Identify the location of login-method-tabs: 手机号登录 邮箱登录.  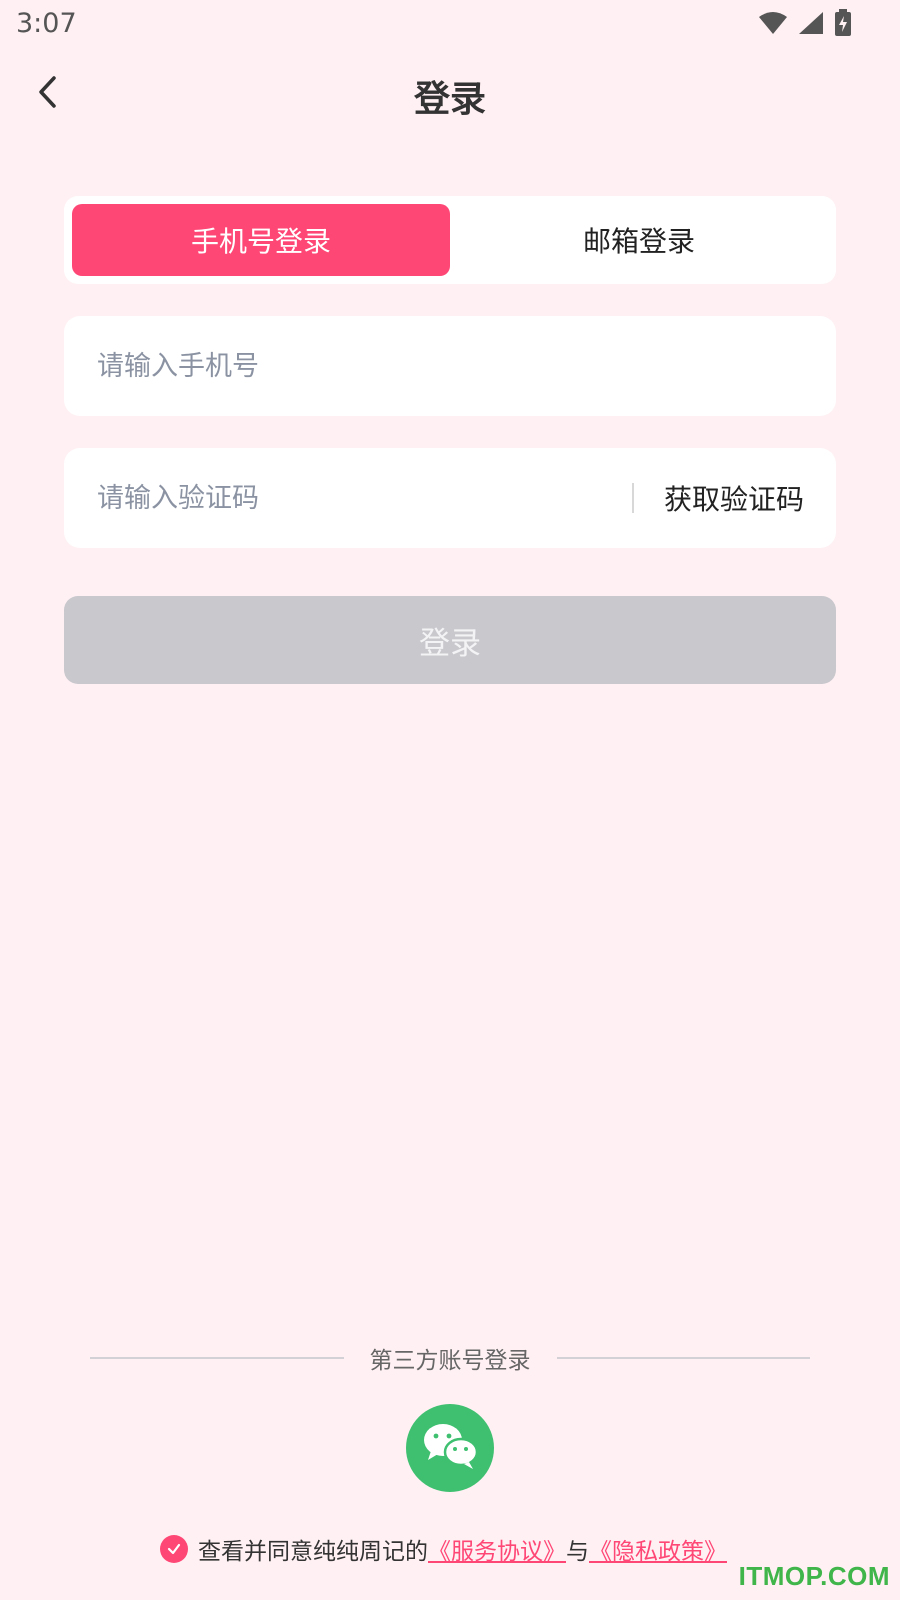
(450, 240).